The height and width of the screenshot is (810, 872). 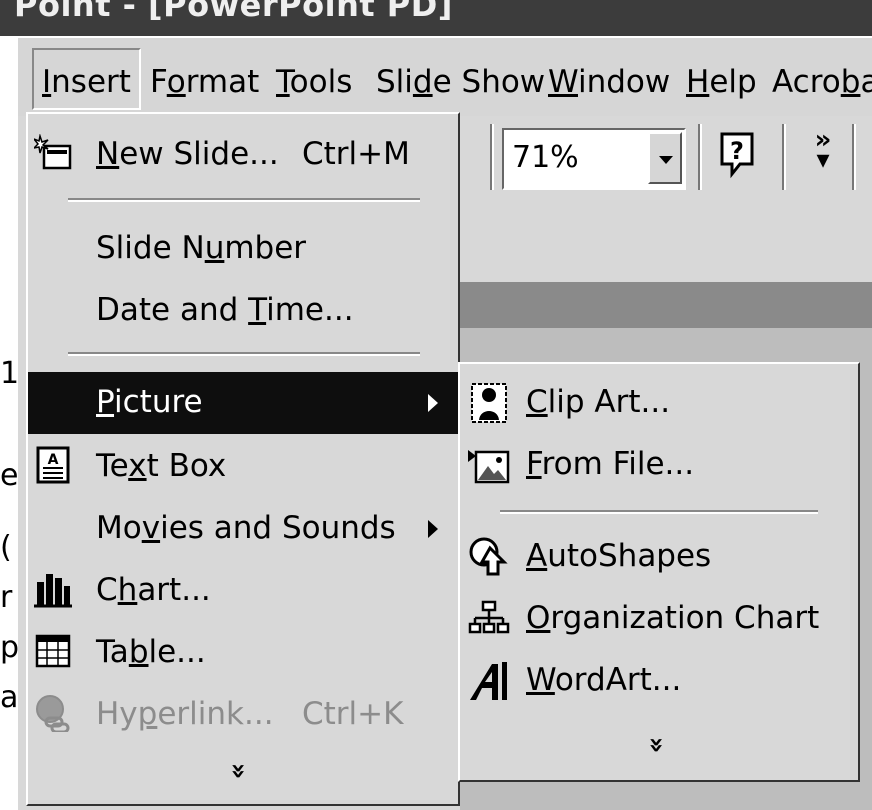 I want to click on menu-item-shortcut: Ctrl+K, so click(x=353, y=714).